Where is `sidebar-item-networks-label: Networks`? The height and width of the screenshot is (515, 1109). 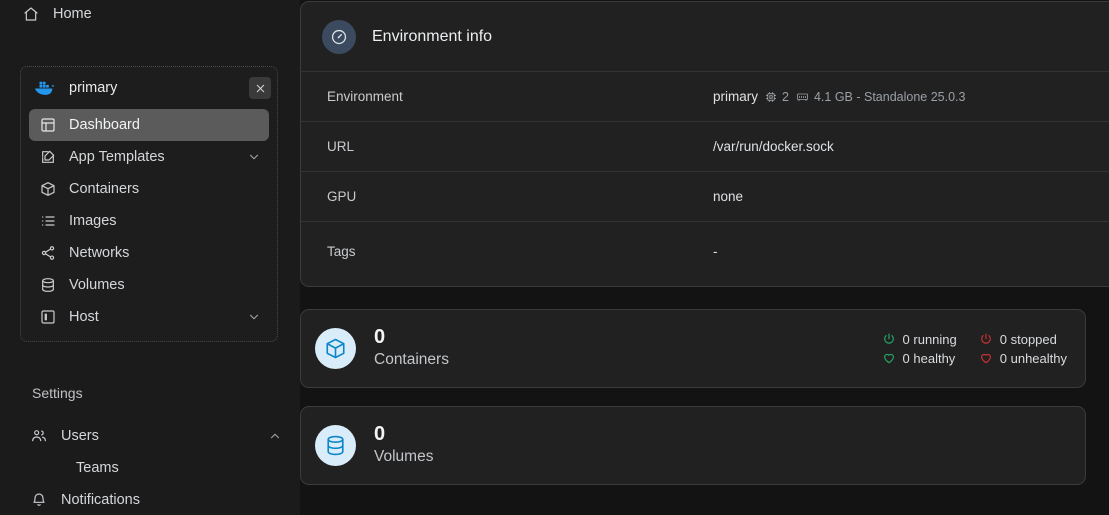
sidebar-item-networks-label: Networks is located at coordinates (99, 253).